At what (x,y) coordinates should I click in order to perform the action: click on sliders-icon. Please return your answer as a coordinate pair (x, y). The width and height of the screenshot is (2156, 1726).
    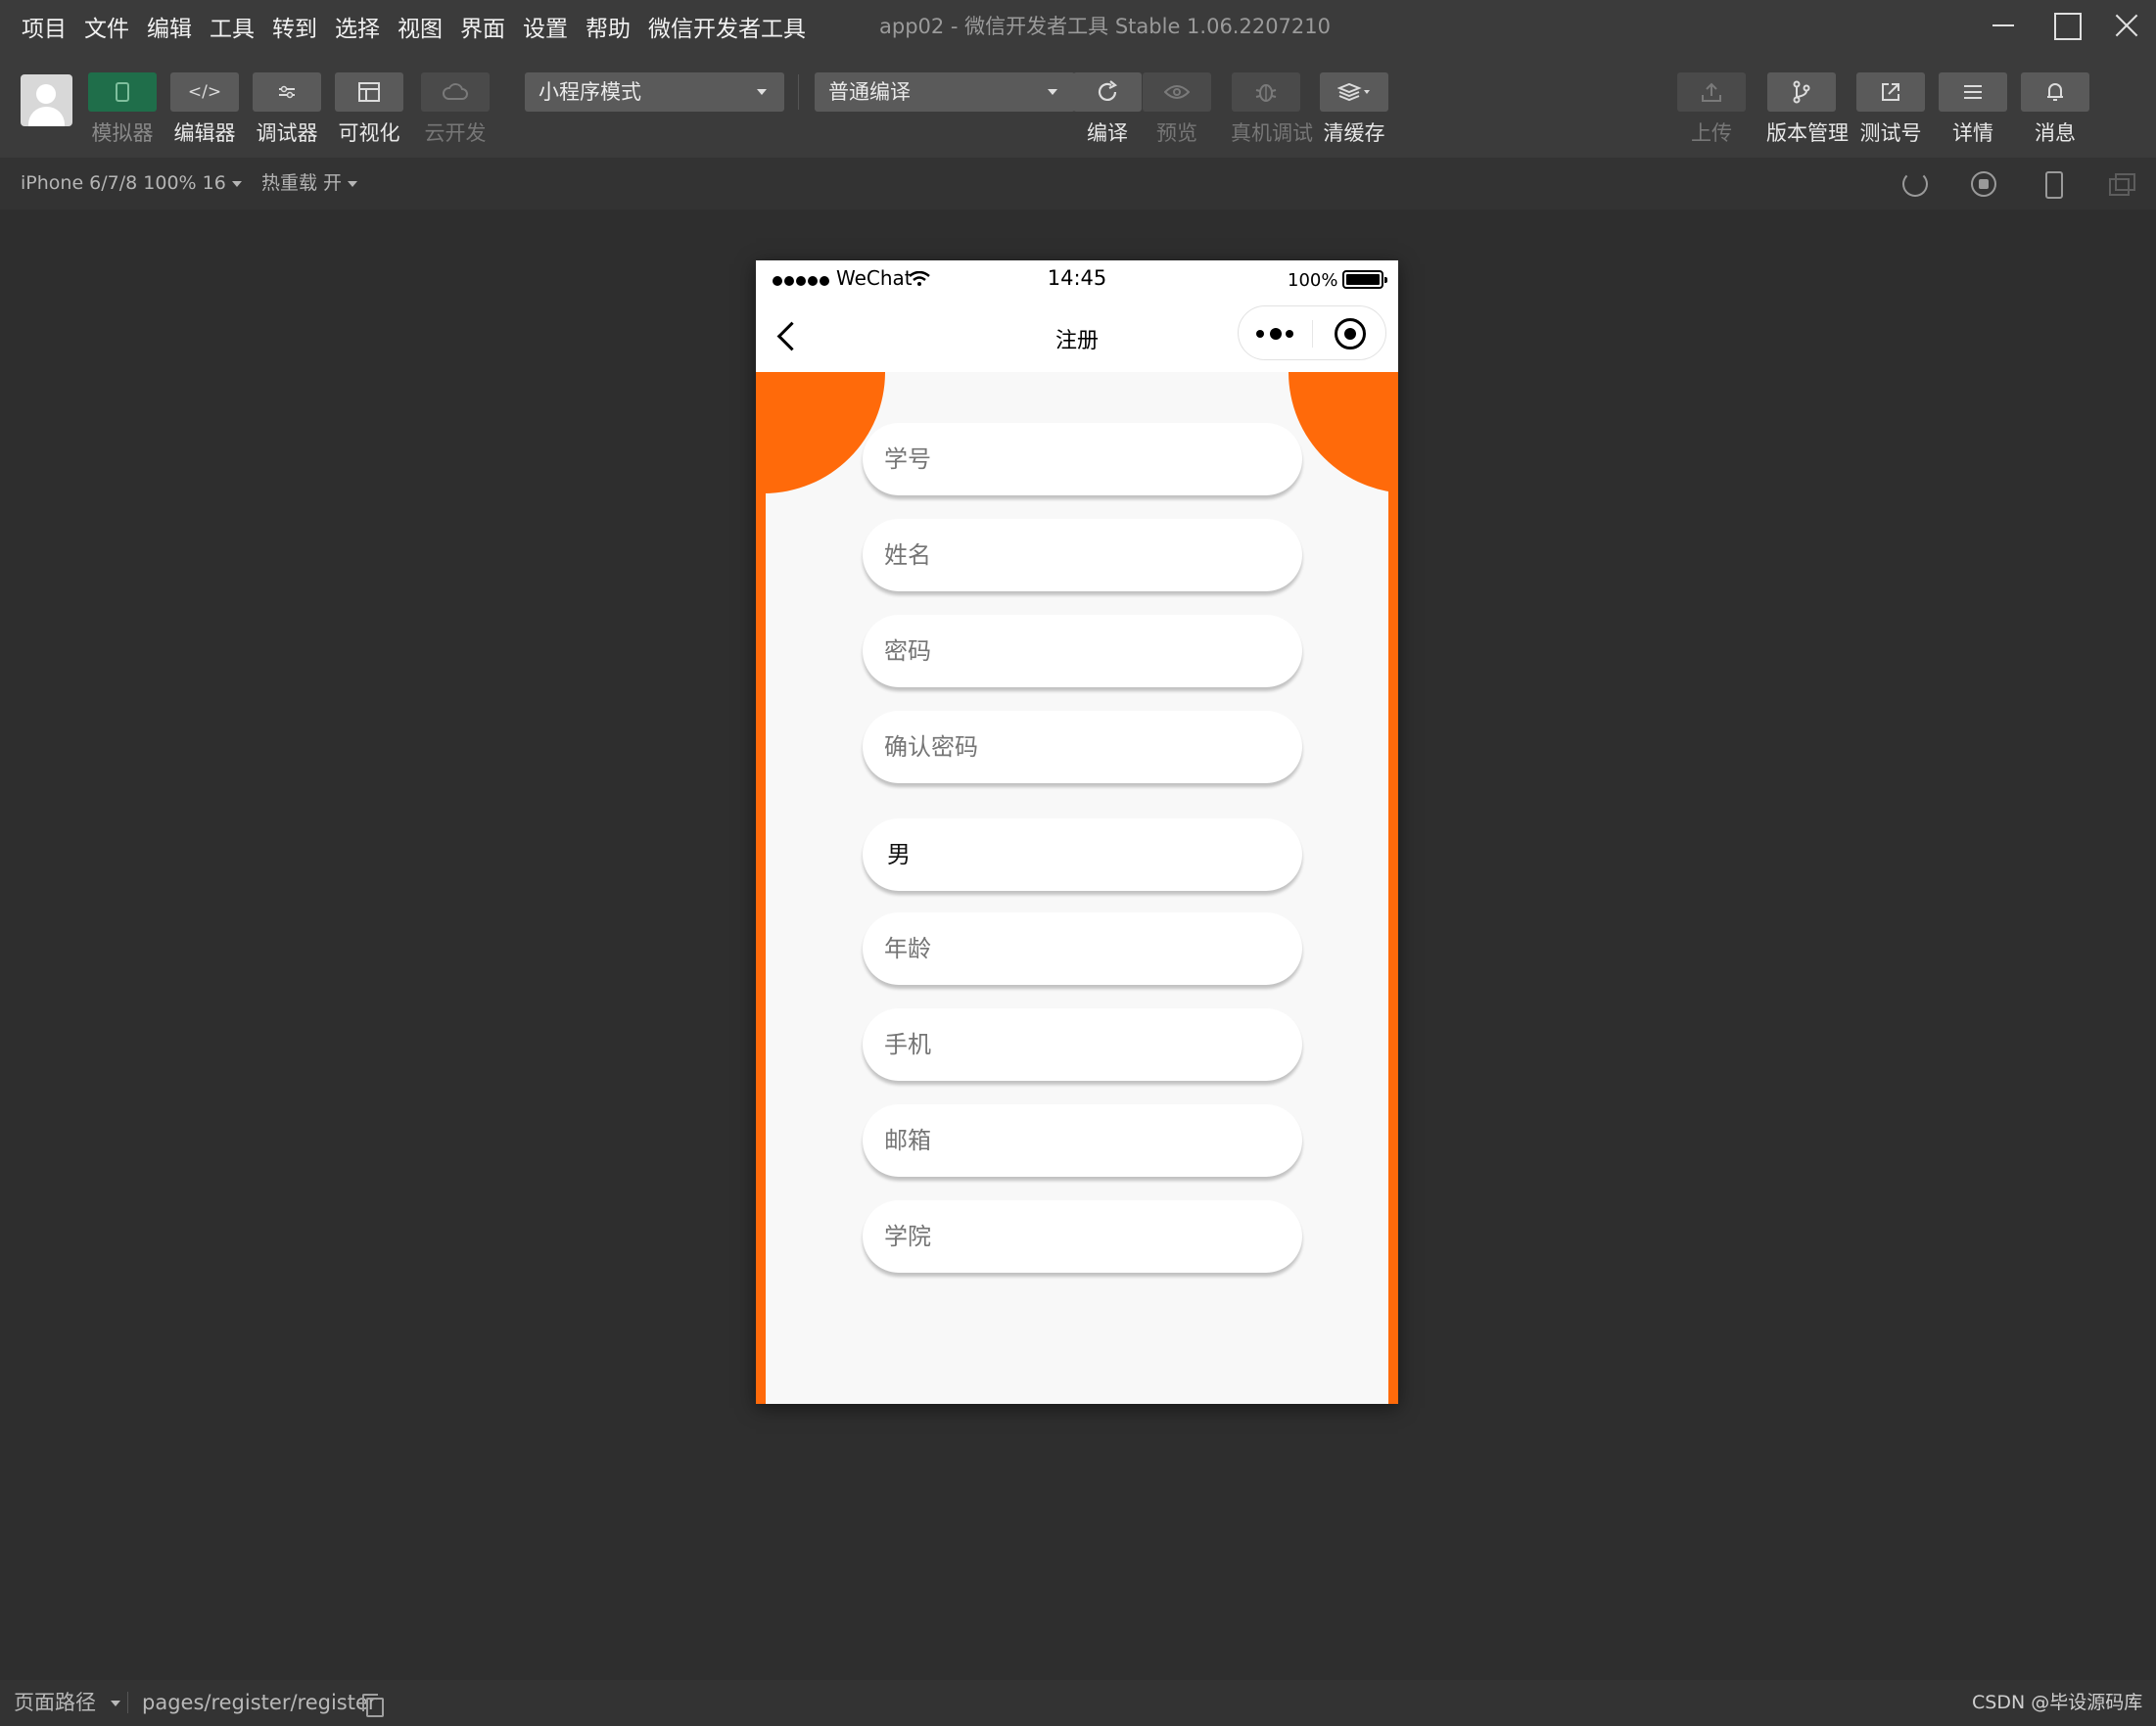
    Looking at the image, I should click on (287, 92).